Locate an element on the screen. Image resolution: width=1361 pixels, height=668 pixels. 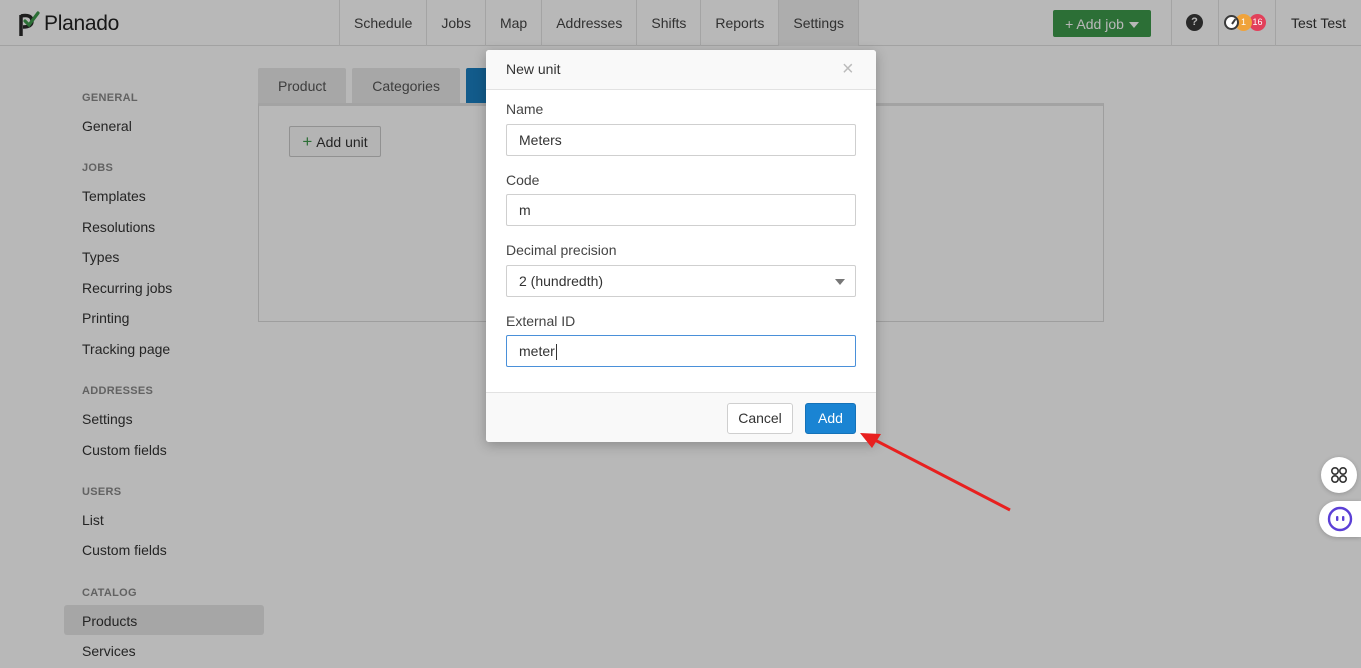
chat-assistant-button is located at coordinates (1340, 519).